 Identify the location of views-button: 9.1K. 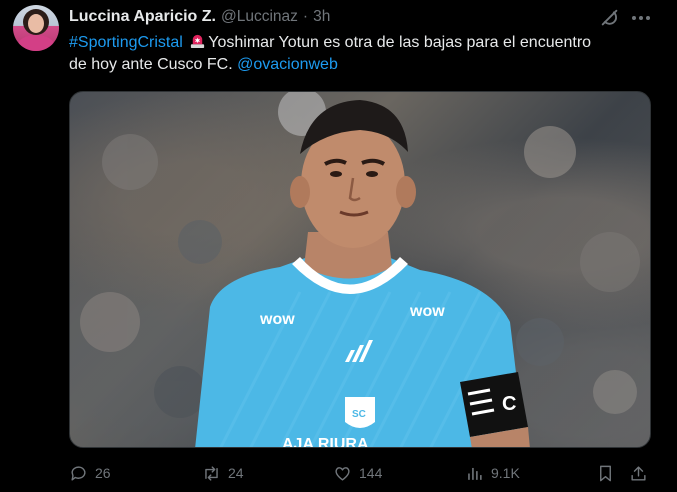
(492, 473).